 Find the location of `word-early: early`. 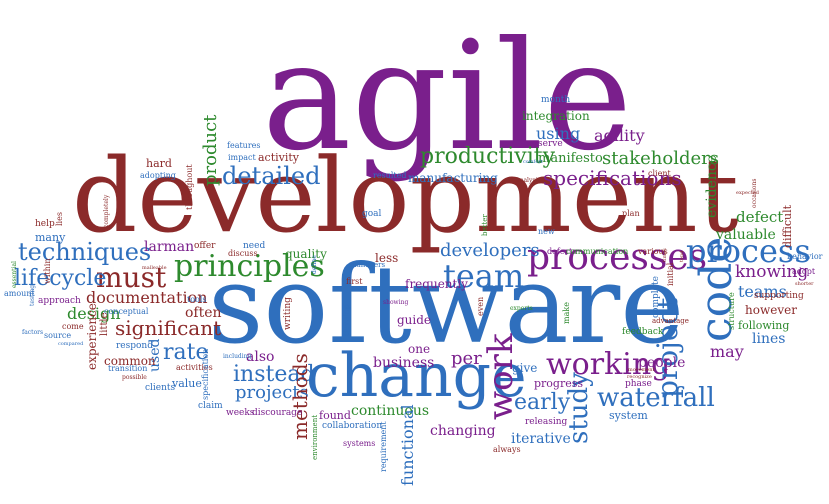

word-early: early is located at coordinates (542, 402).